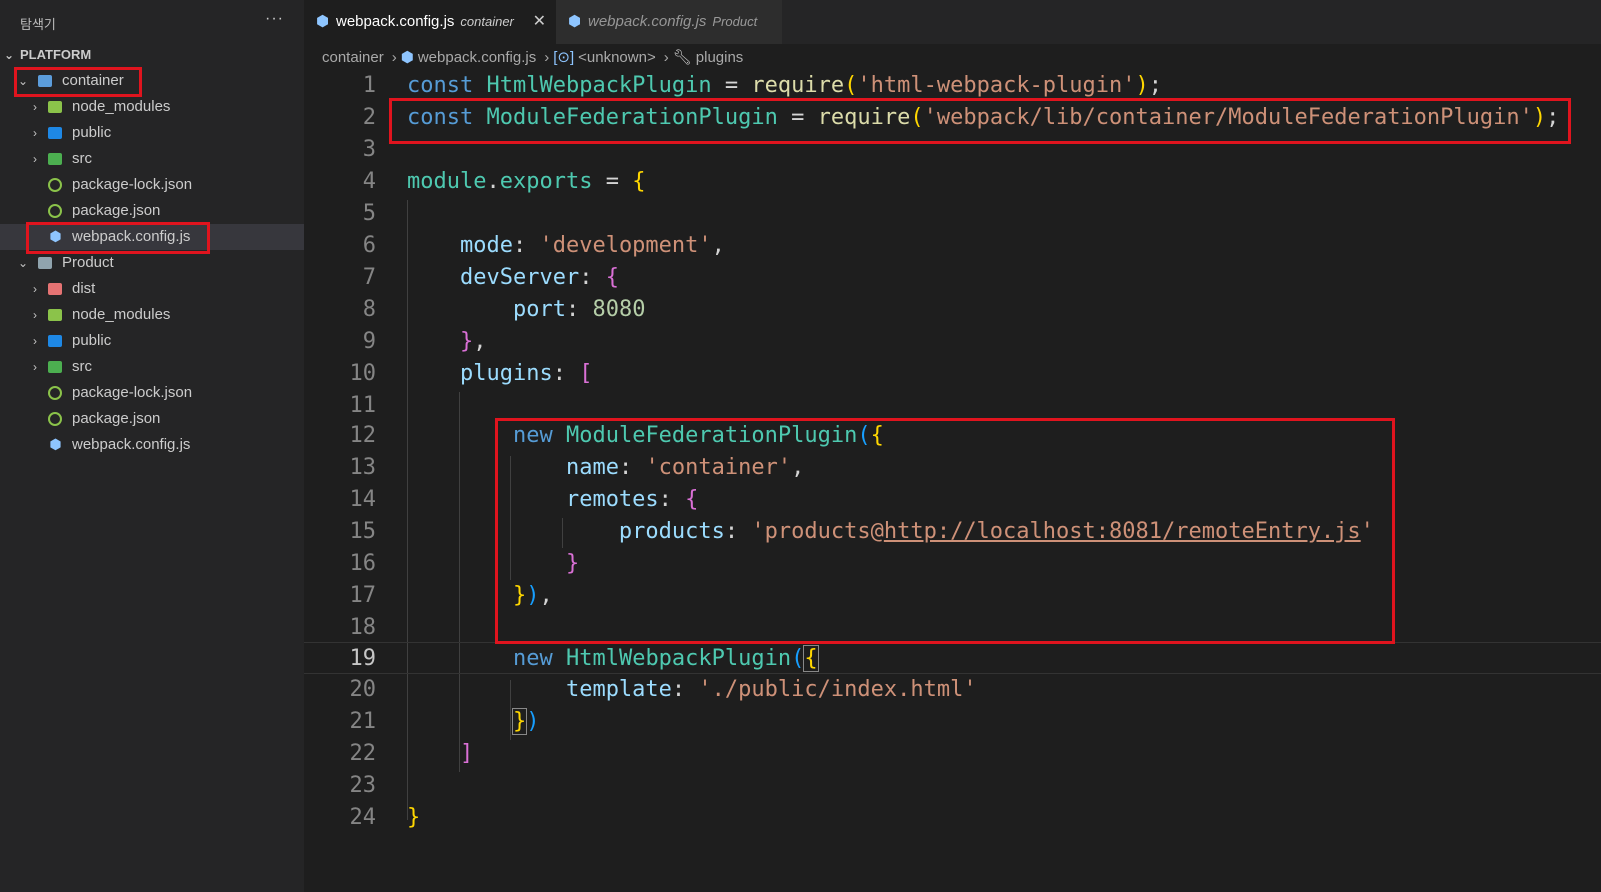  Describe the element at coordinates (952, 182) in the screenshot. I see `code-line: 4 module.exports = {` at that location.